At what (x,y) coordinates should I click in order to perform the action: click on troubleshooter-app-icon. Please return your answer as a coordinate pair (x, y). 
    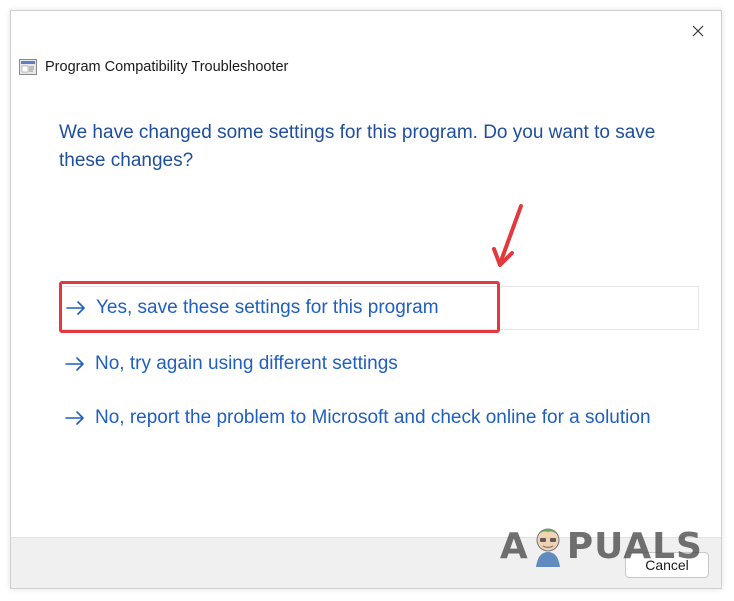
    Looking at the image, I should click on (28, 67).